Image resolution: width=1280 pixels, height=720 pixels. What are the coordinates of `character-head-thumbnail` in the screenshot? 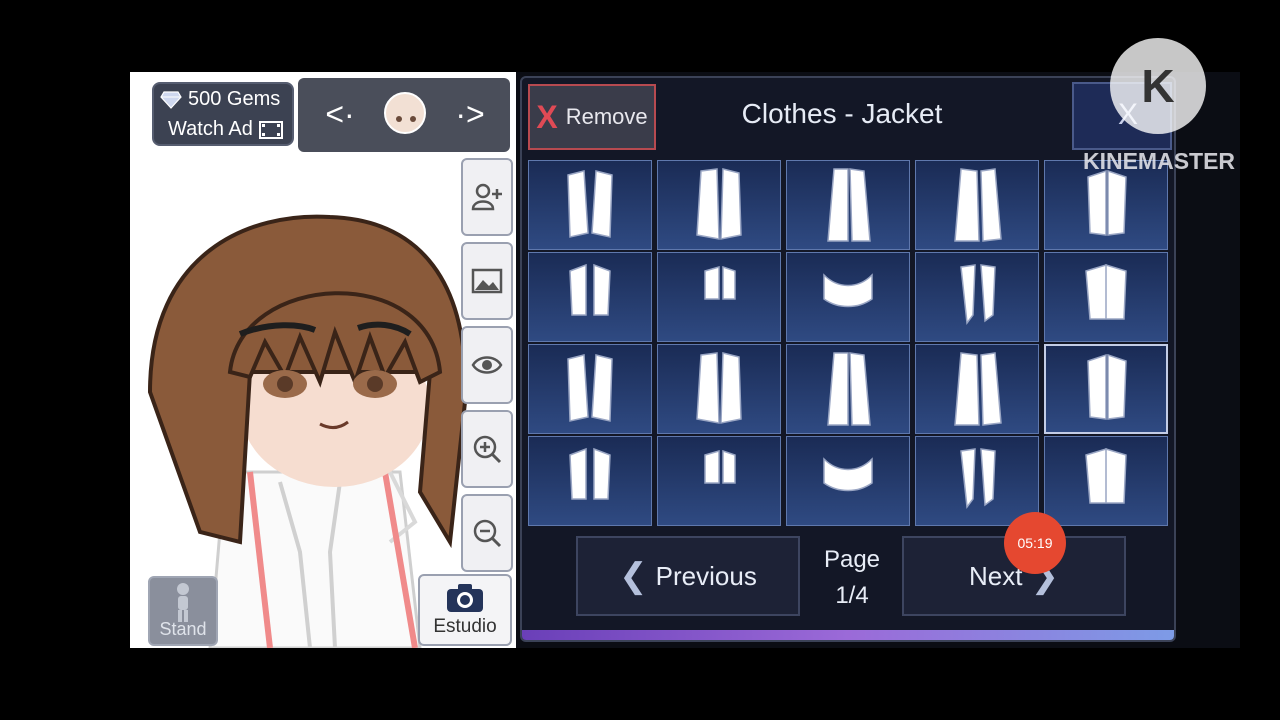 It's located at (405, 113).